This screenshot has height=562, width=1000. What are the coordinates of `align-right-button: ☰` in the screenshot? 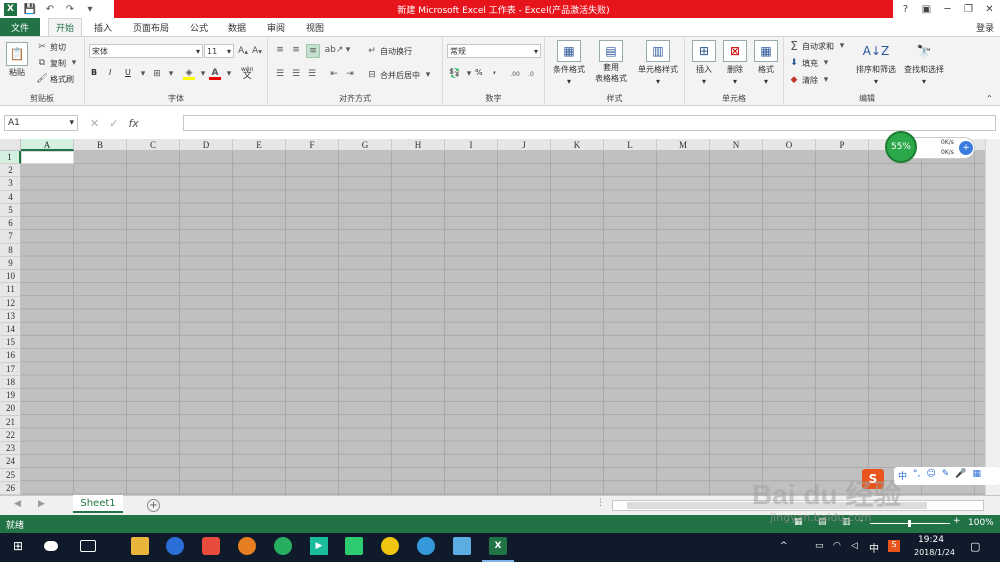 It's located at (312, 74).